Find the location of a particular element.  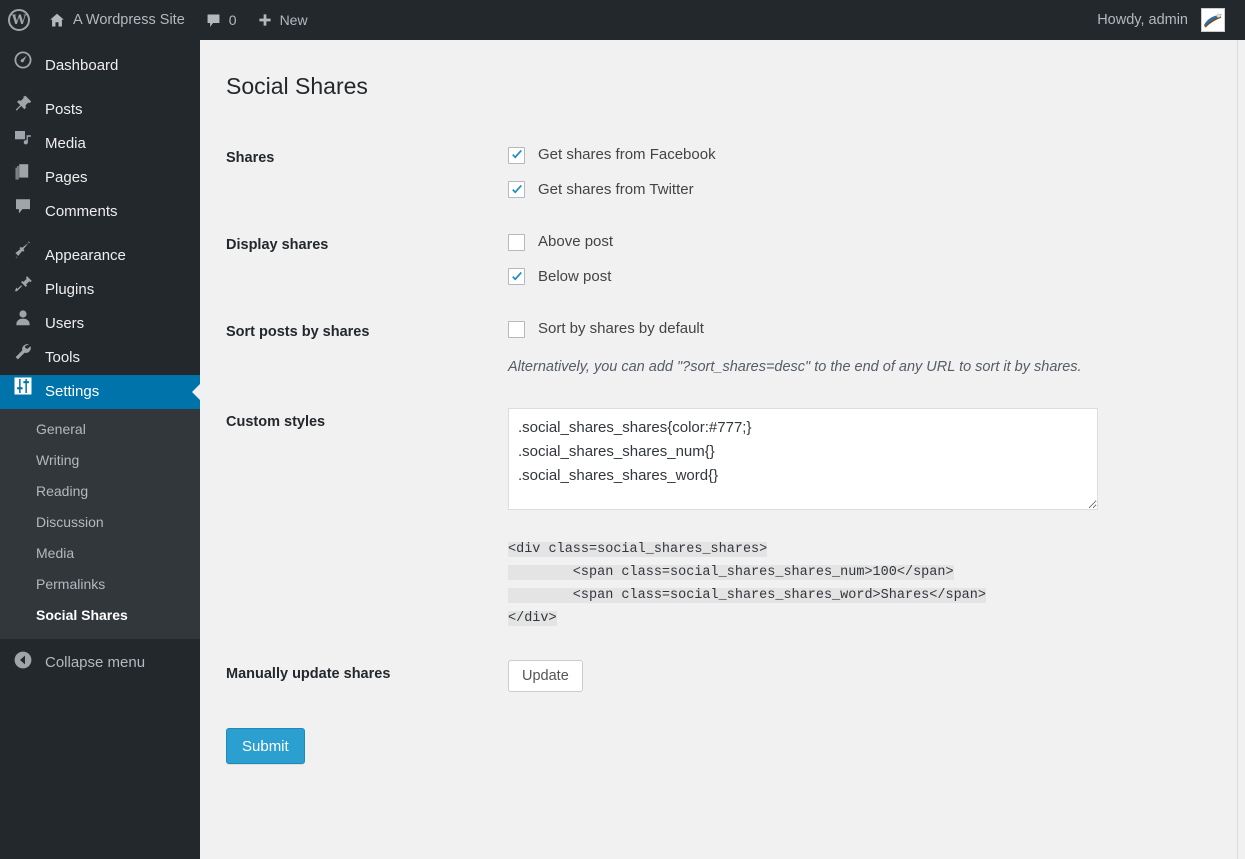

page-right-edge is located at coordinates (1241, 449).